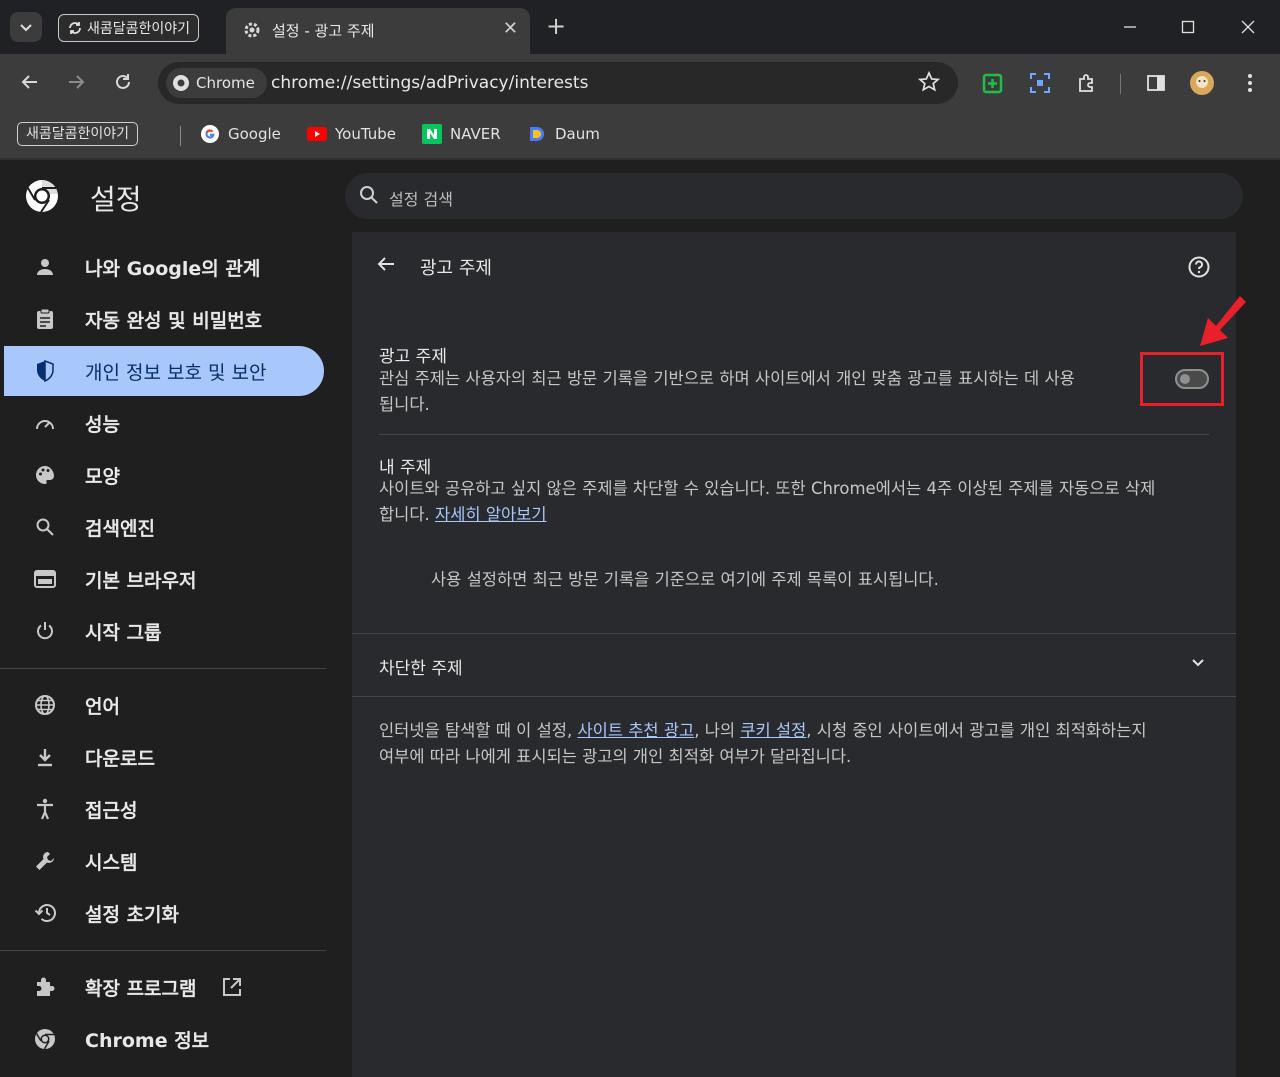  I want to click on sidebar-item-autofill: 자동 완성 및 비밀번호, so click(162, 319).